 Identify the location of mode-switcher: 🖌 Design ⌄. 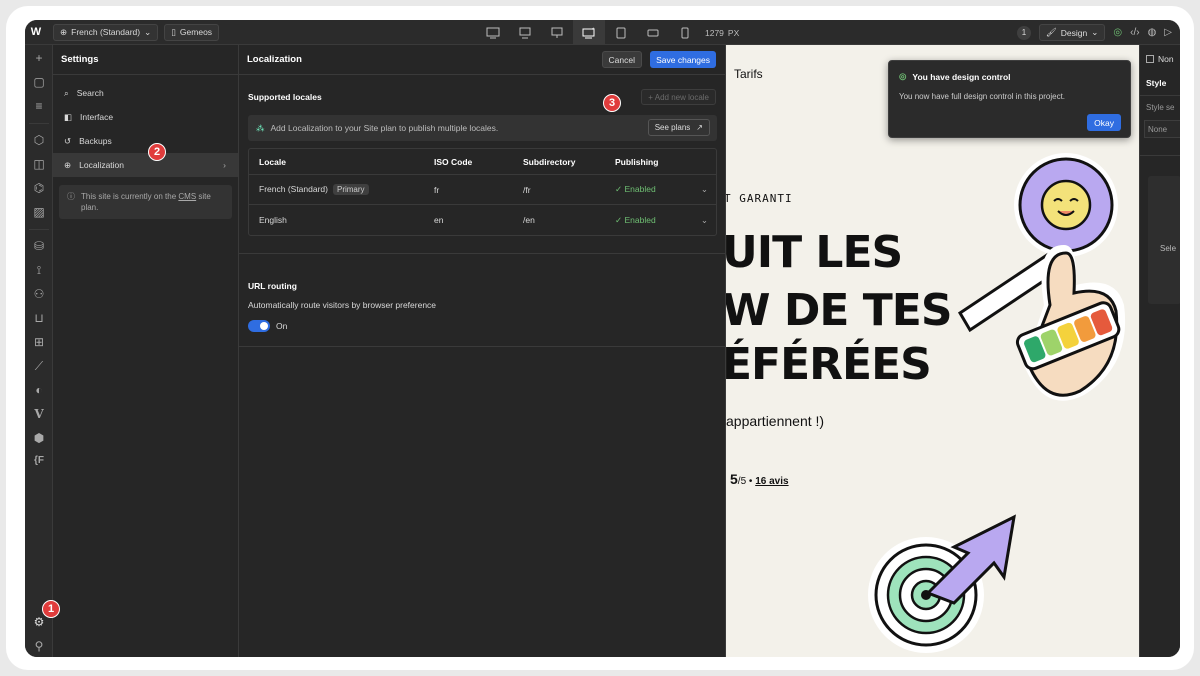
(1072, 32).